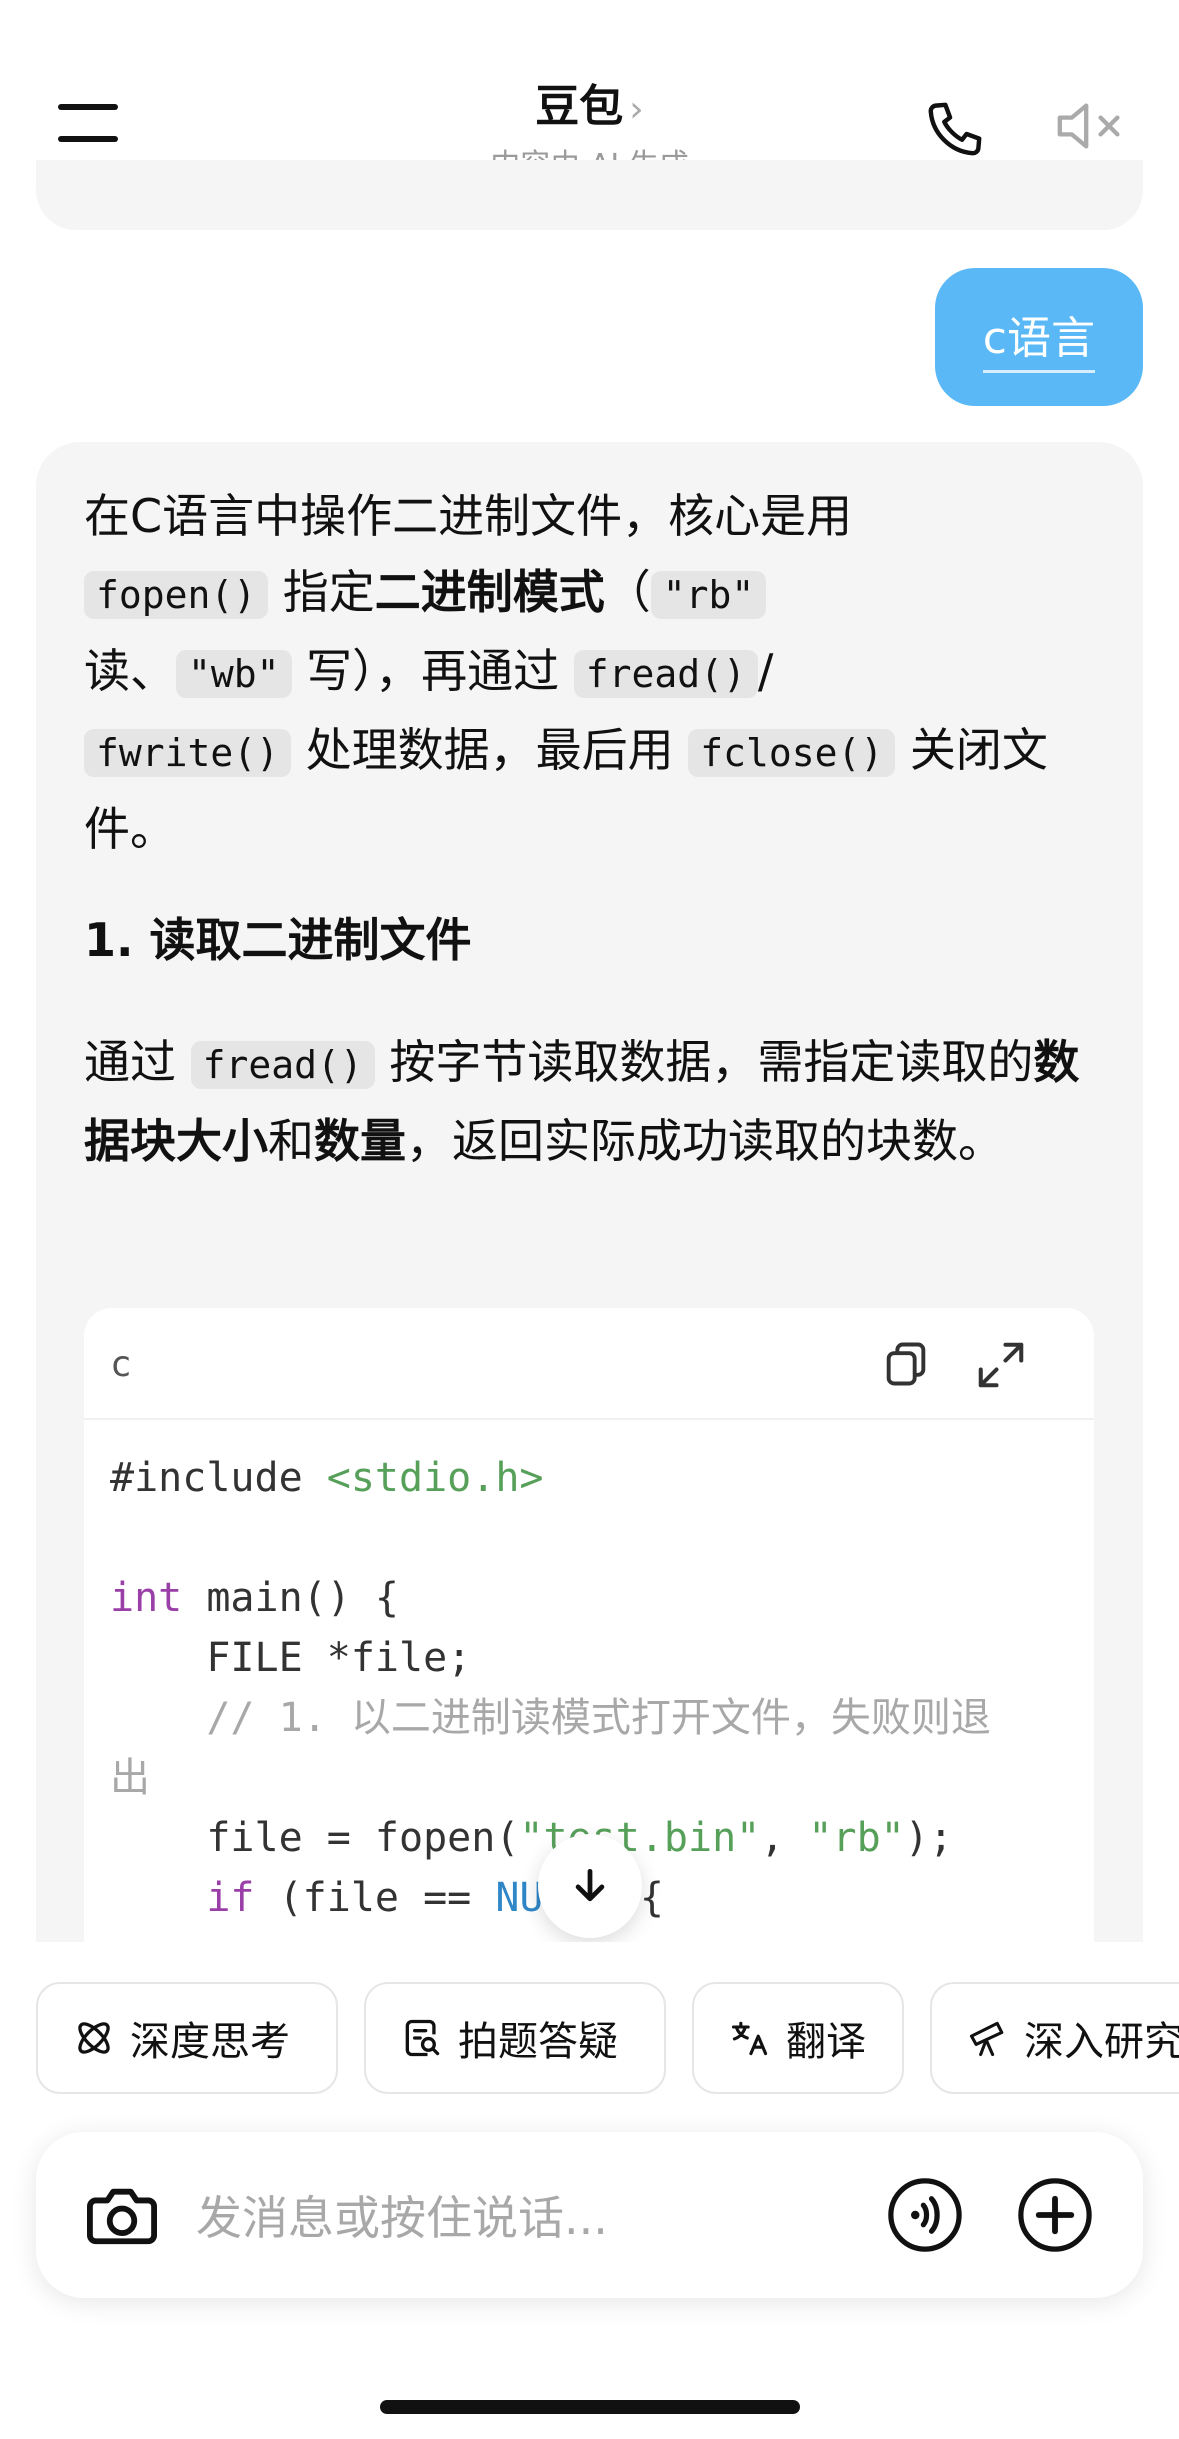 The height and width of the screenshot is (2439, 1179). I want to click on code-token: FILE *file;, so click(291, 1658).